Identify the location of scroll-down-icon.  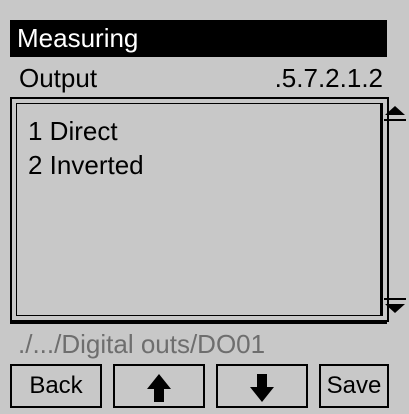
(395, 305).